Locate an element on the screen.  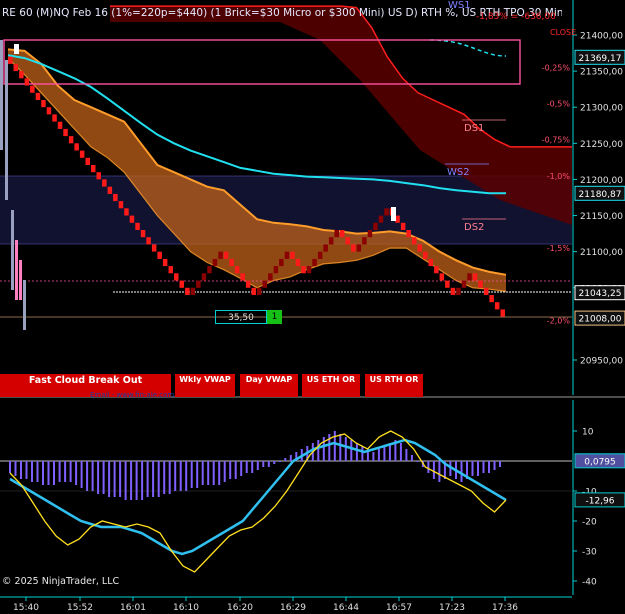
copyright-text: © 2025 NinjaTrader, LLC is located at coordinates (61, 581).